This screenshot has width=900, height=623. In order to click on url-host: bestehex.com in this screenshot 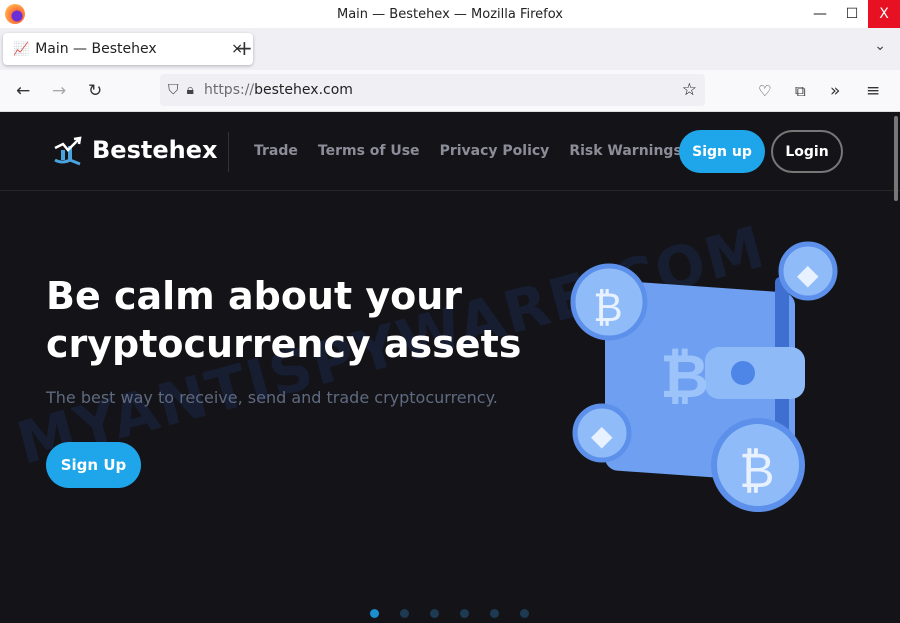, I will do `click(303, 90)`.